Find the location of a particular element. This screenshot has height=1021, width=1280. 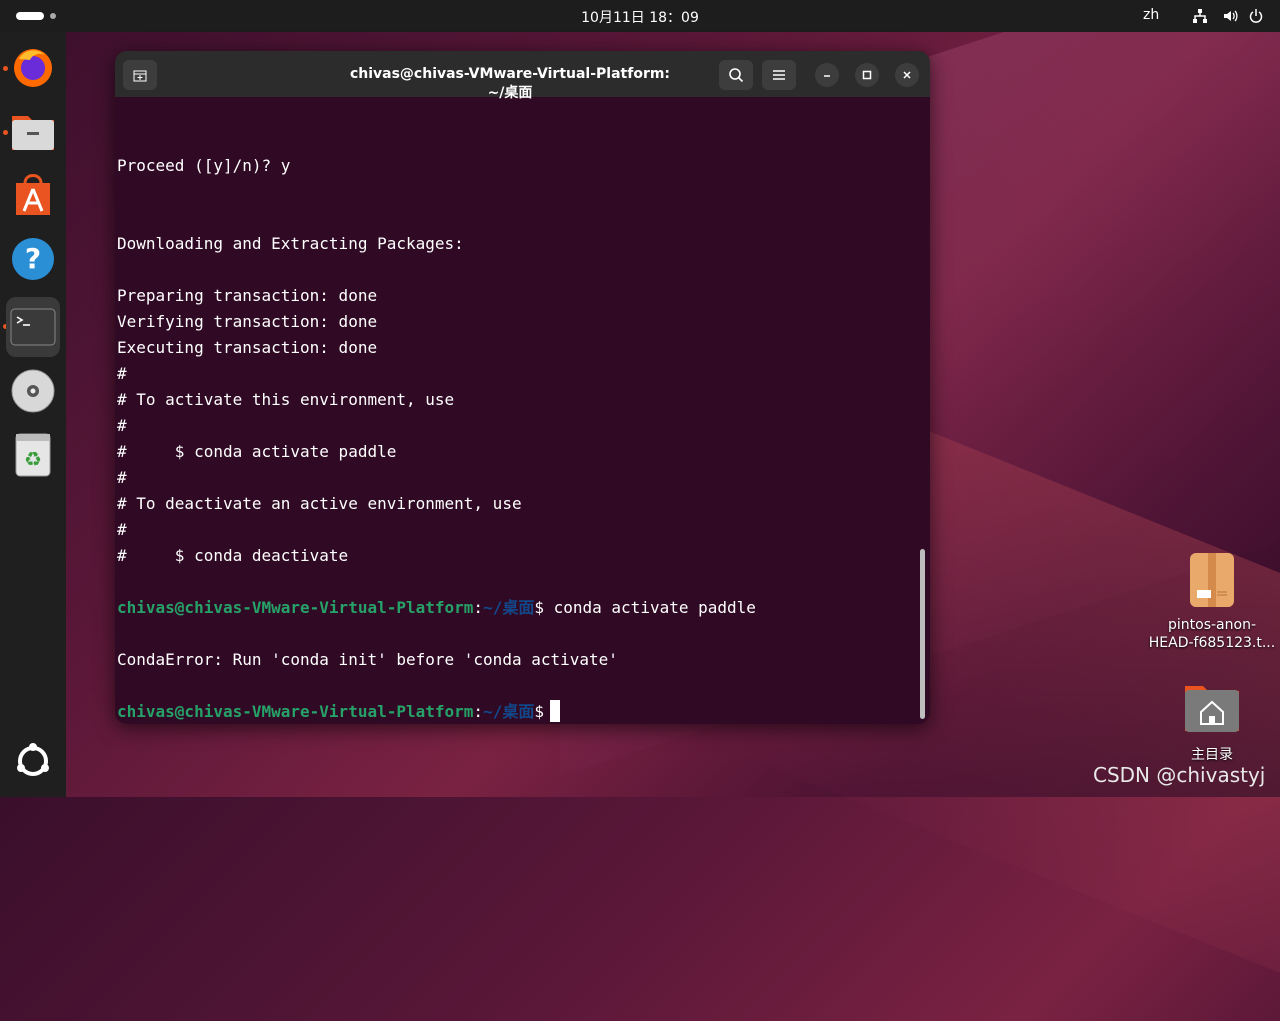

maximize-icon is located at coordinates (867, 75).